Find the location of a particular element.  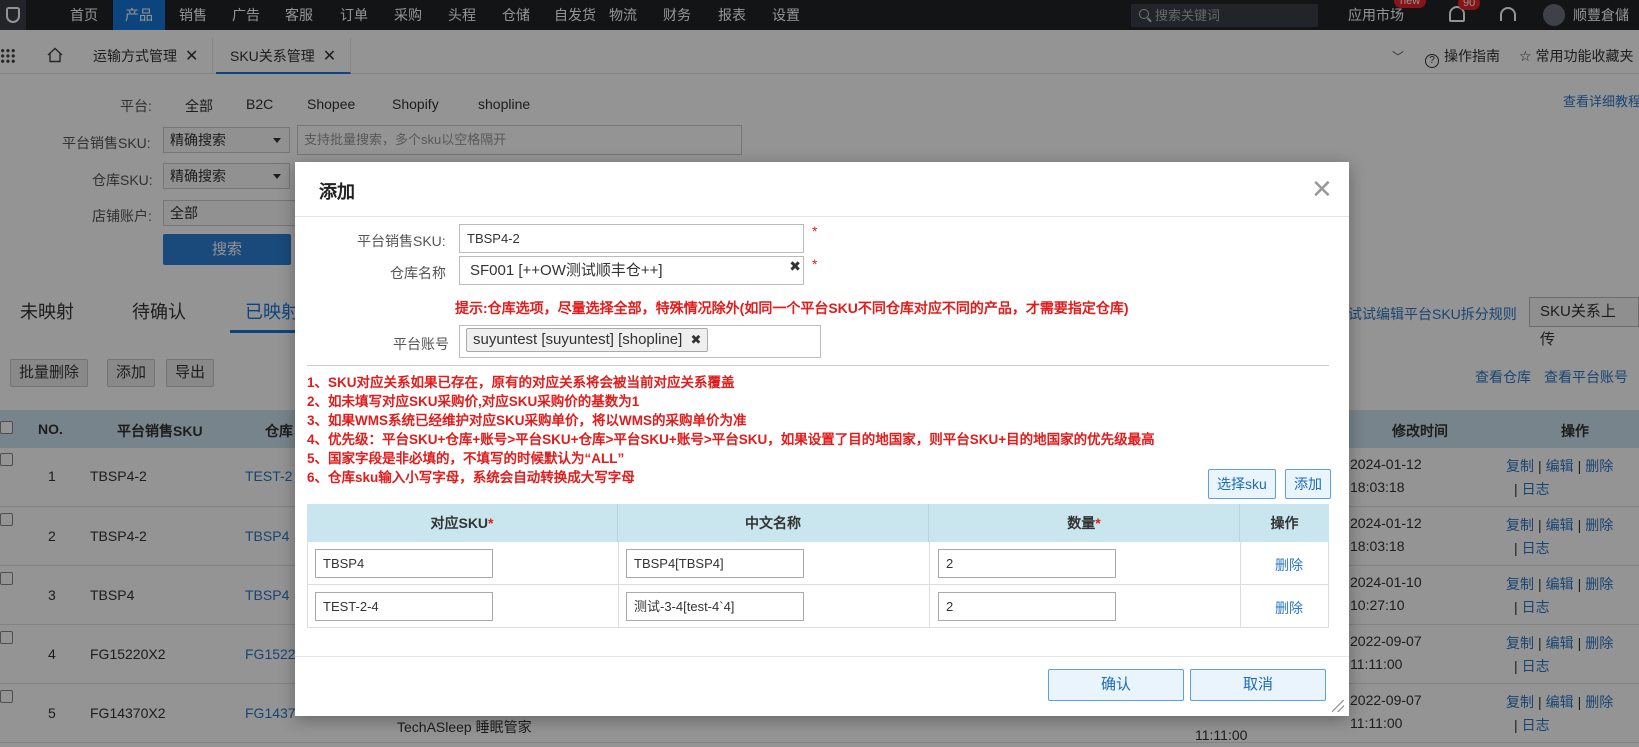

rule-item: 2、如未填写对应SKU采购价,对应SKU采购价的基数为1 is located at coordinates (473, 401).